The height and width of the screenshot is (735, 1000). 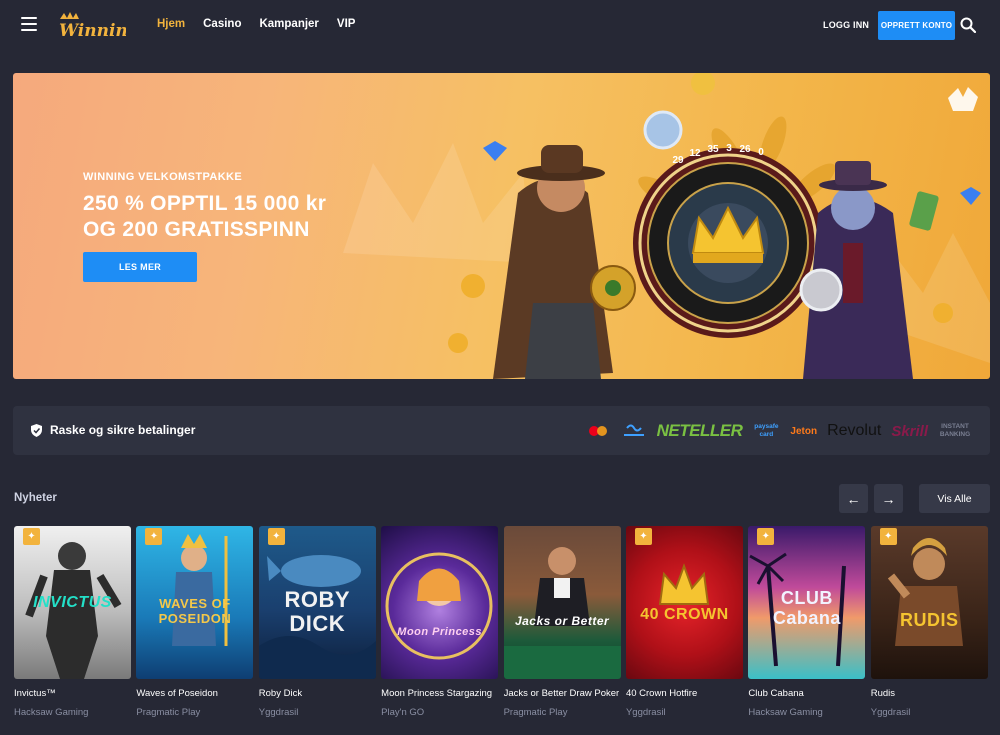 I want to click on game-thumb-title: ROBY DICK, so click(x=317, y=611).